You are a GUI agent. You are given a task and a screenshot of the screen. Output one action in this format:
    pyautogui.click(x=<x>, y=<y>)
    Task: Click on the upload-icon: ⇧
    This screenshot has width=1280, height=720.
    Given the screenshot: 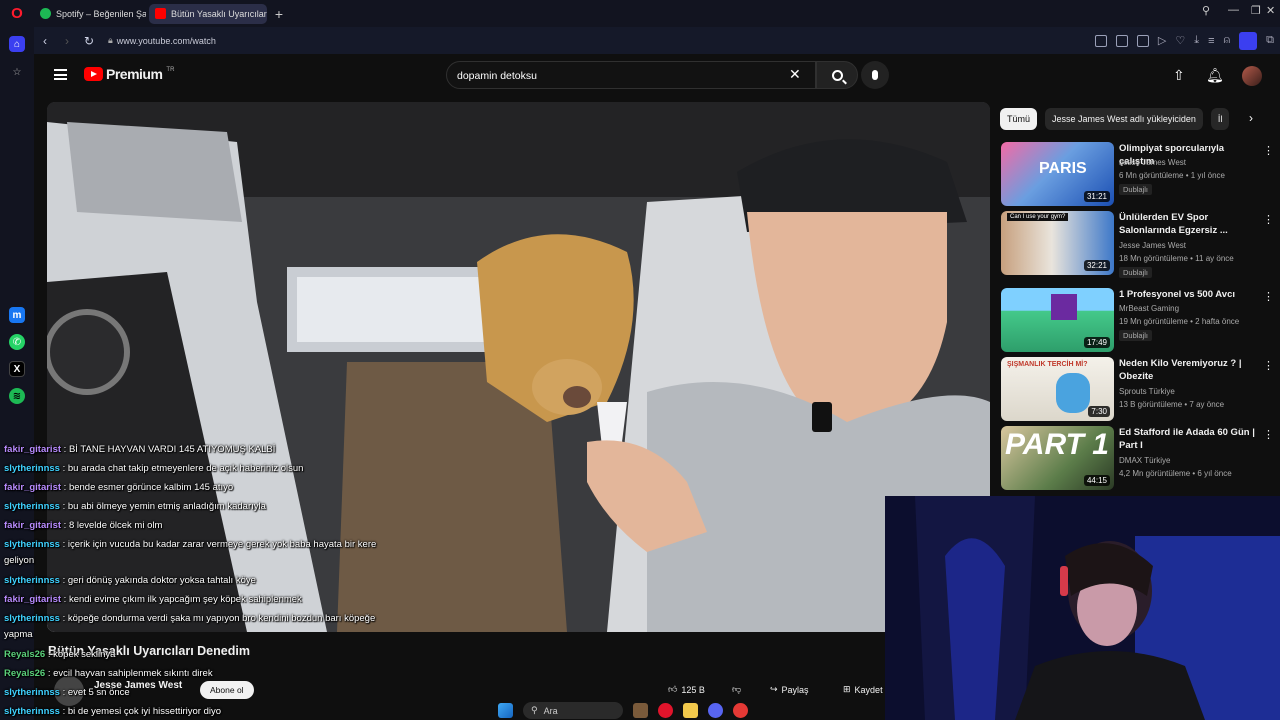 What is the action you would take?
    pyautogui.click(x=1179, y=75)
    